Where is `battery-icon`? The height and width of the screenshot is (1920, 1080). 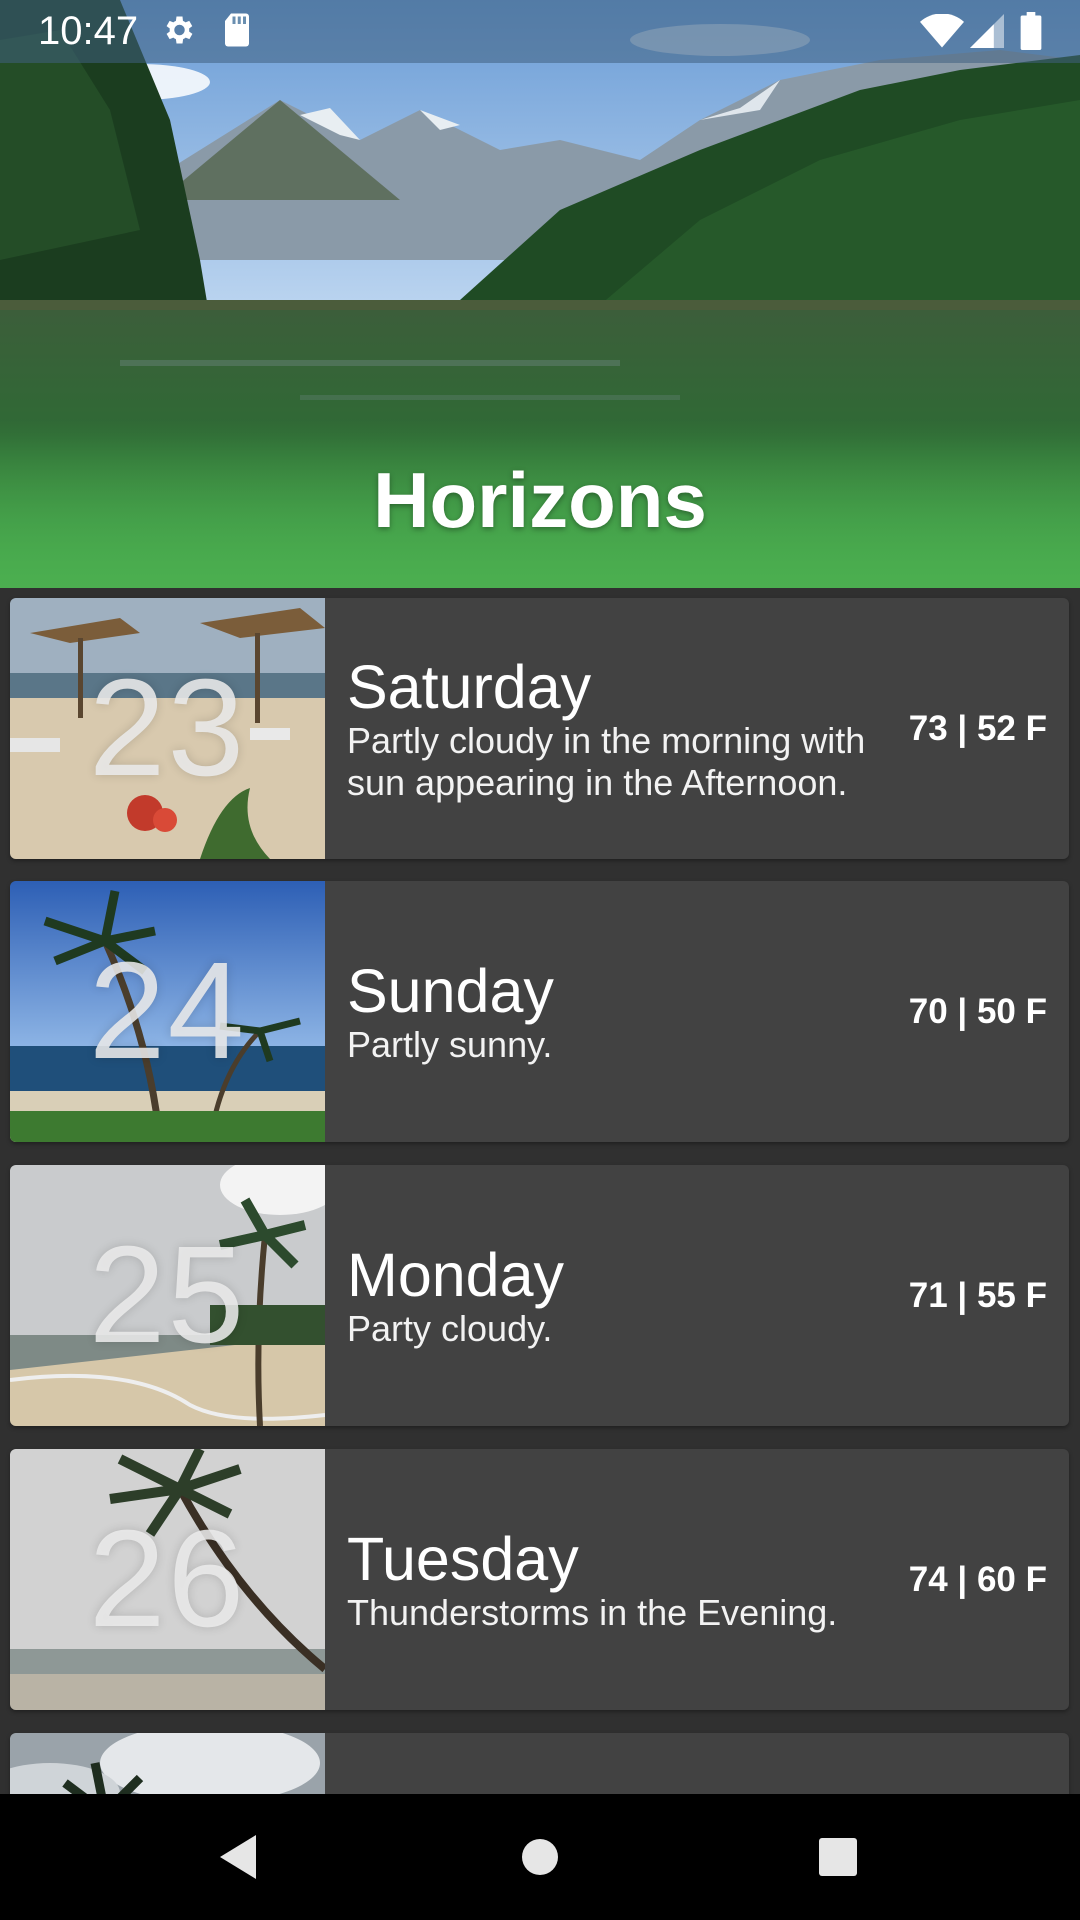
battery-icon is located at coordinates (1031, 31).